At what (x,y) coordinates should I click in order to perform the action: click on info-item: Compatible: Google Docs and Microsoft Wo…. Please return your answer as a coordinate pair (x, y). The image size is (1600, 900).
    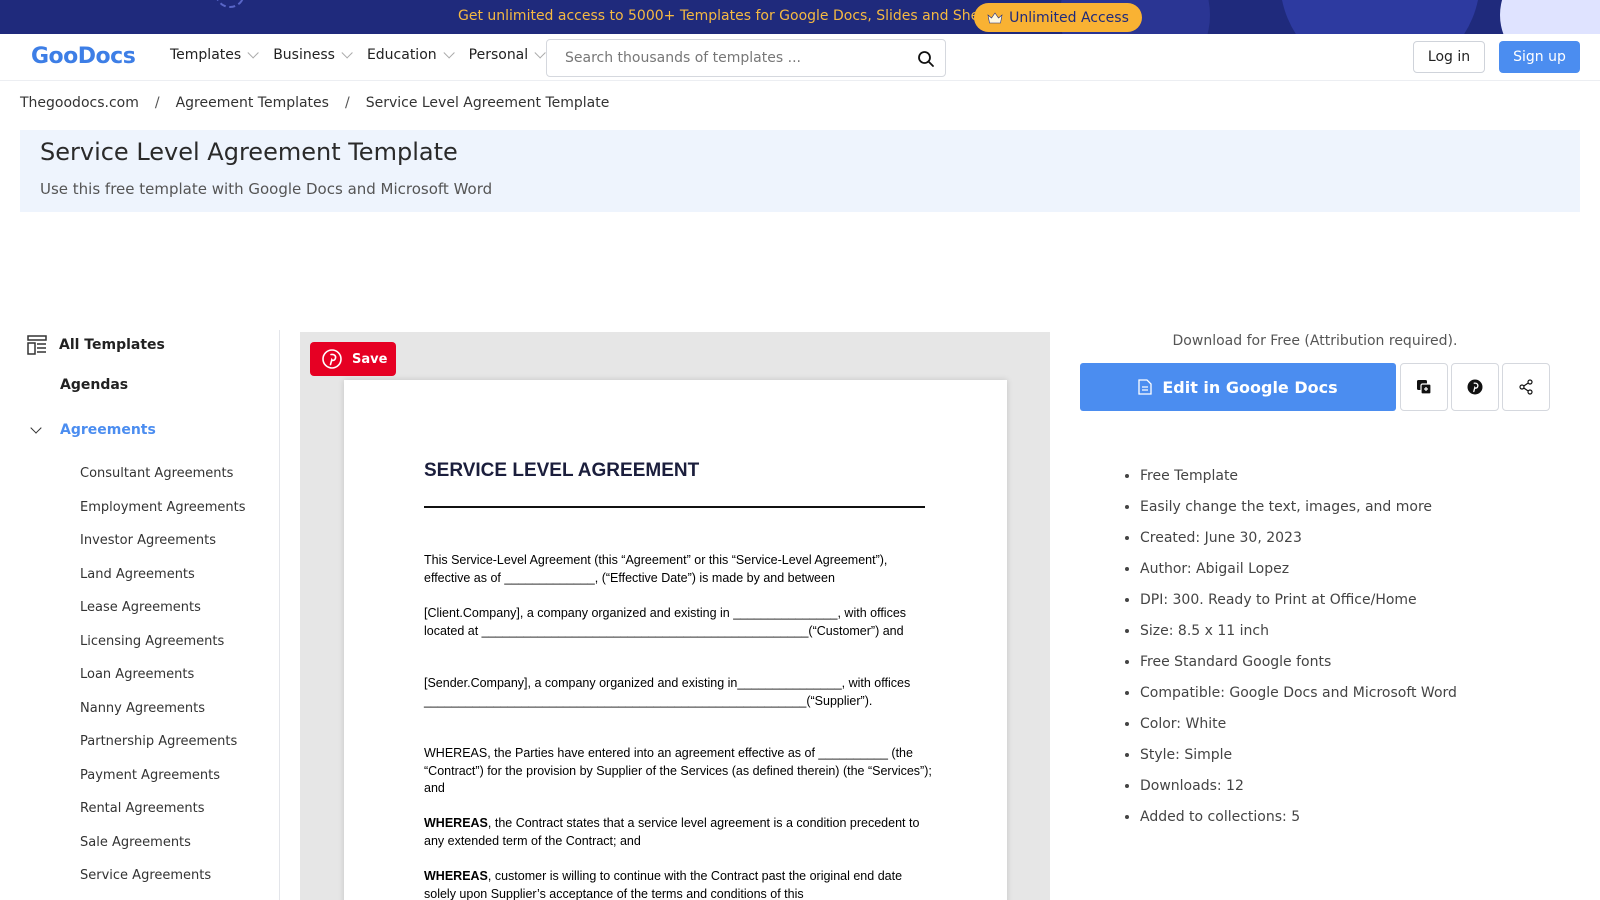
    Looking at the image, I should click on (1298, 698).